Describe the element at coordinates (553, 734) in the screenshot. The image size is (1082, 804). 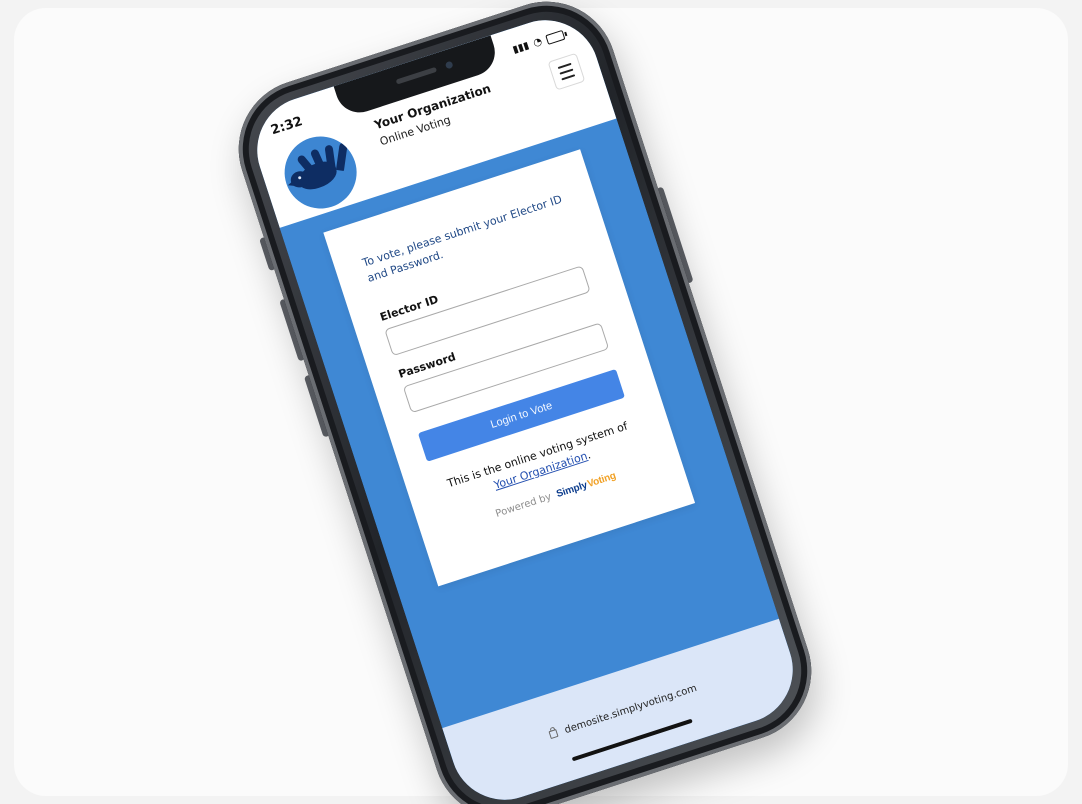
I see `lock-icon` at that location.